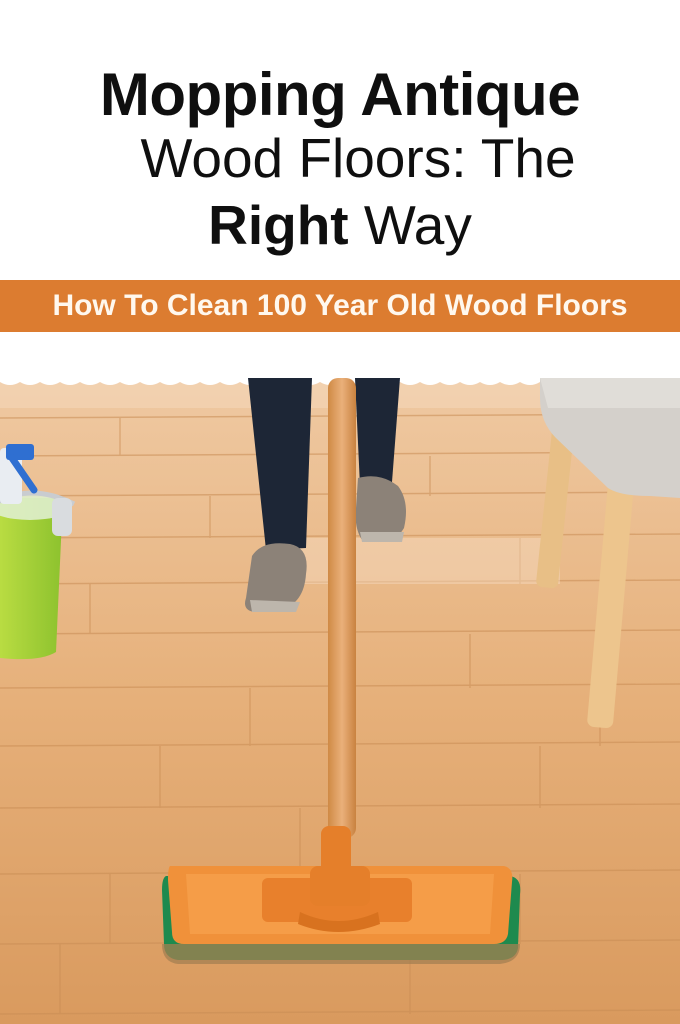  I want to click on title-line-3-rest: Way, so click(410, 225).